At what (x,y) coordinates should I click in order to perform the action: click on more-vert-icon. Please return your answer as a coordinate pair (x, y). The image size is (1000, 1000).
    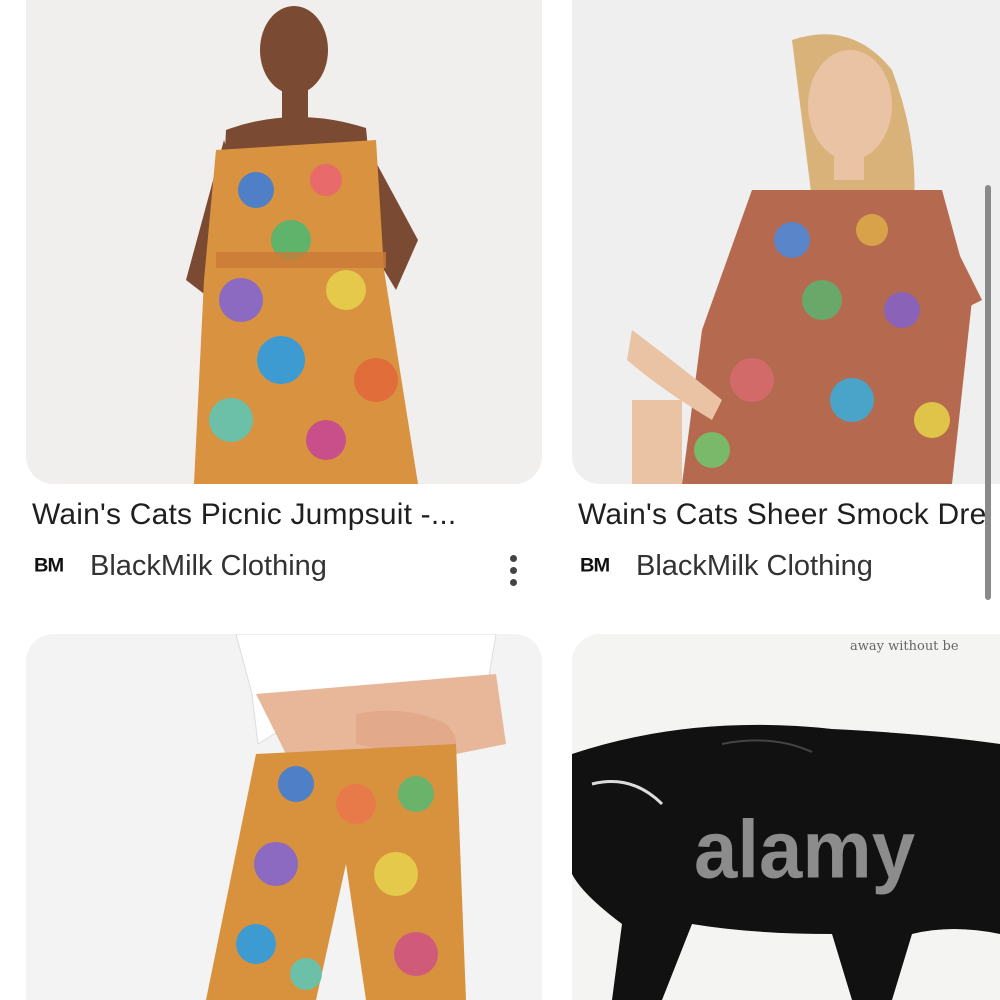
    Looking at the image, I should click on (513, 570).